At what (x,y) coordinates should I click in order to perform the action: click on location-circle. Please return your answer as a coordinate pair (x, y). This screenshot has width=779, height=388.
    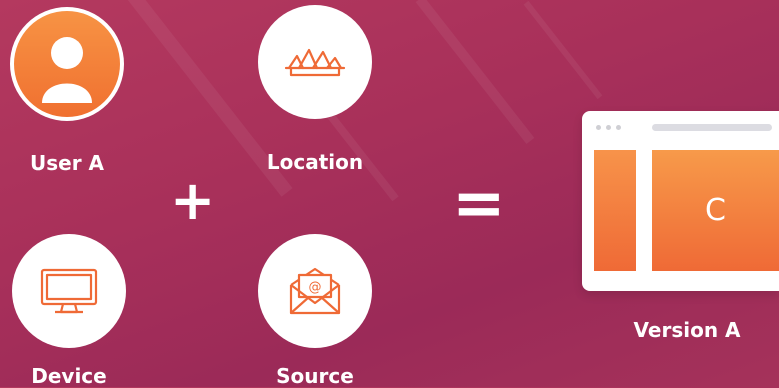
    Looking at the image, I should click on (315, 62).